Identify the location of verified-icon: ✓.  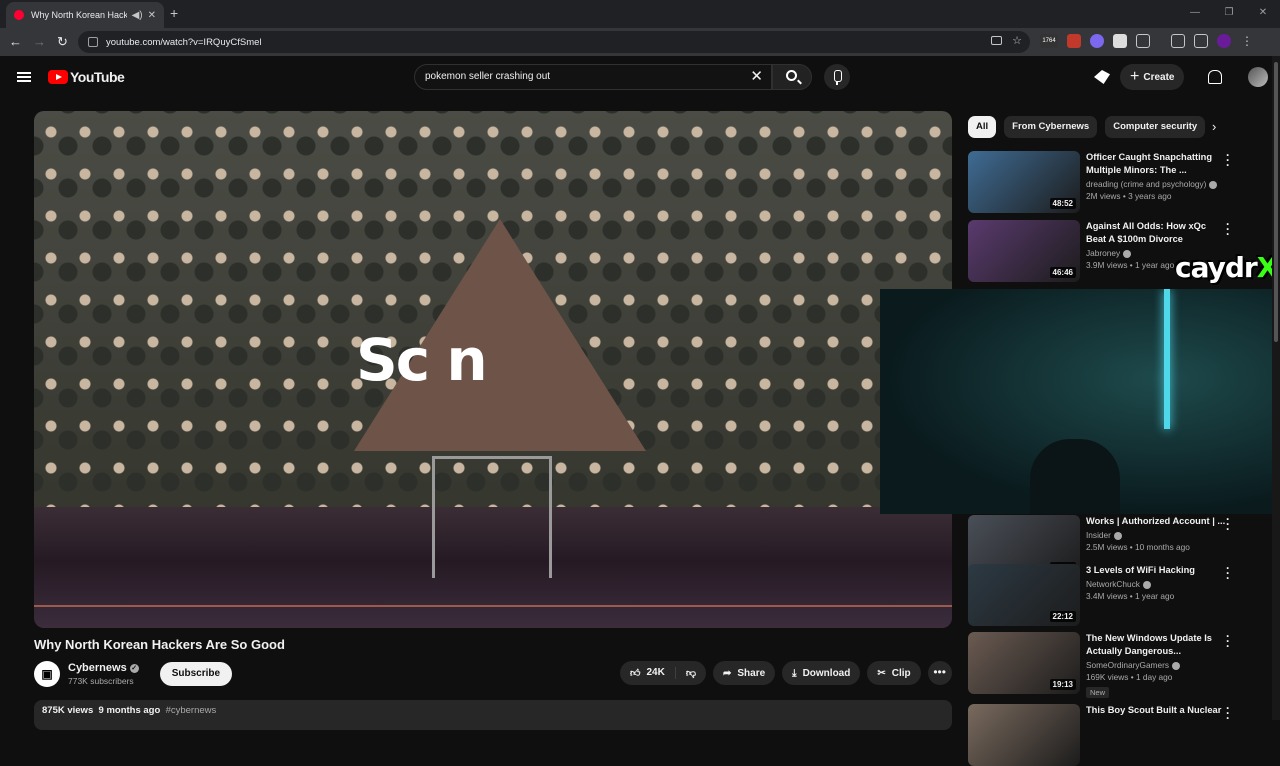
(134, 668).